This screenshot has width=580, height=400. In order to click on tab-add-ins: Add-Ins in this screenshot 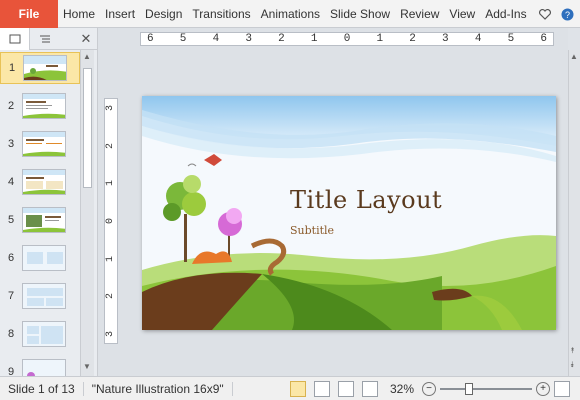, I will do `click(505, 14)`.